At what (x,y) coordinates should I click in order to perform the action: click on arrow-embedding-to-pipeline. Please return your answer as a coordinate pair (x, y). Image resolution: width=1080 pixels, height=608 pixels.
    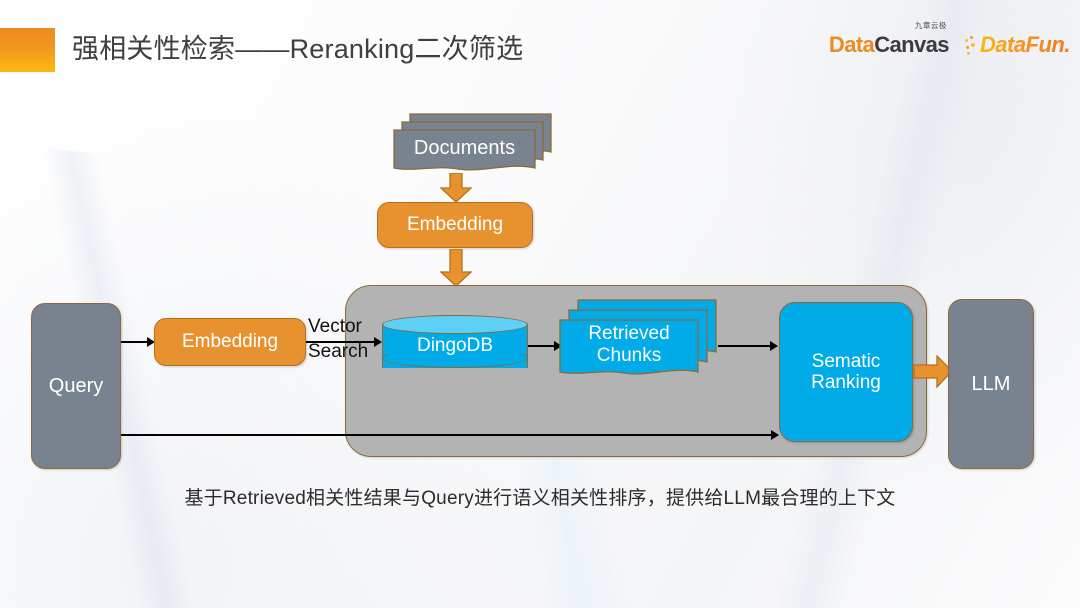
    Looking at the image, I should click on (456, 268).